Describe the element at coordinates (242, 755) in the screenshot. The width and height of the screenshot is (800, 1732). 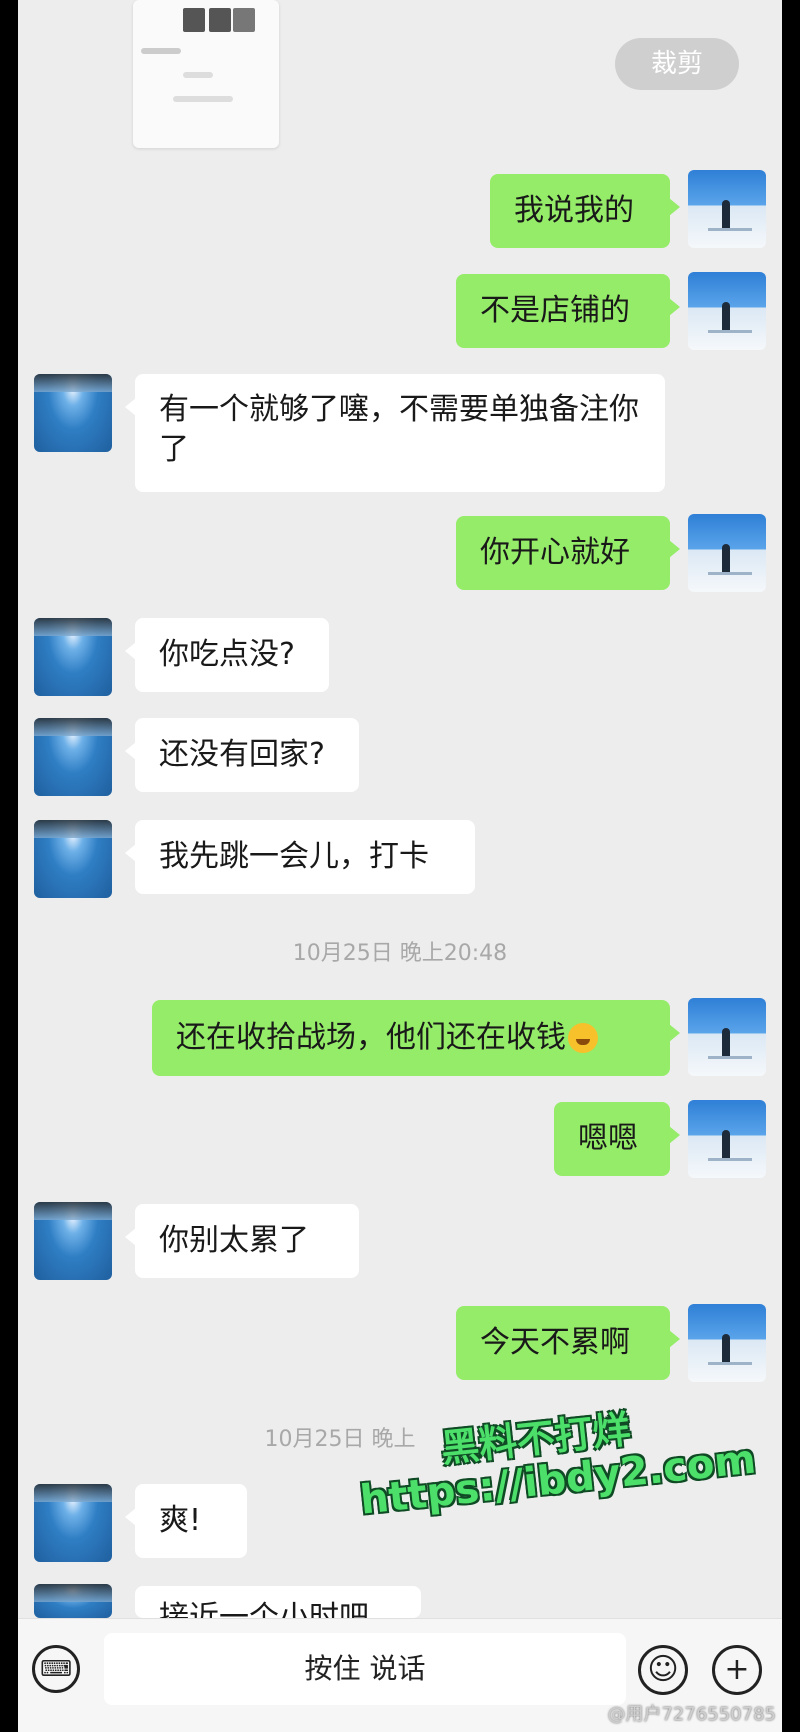
I see `message-bubble-received: 还没有回家?` at that location.